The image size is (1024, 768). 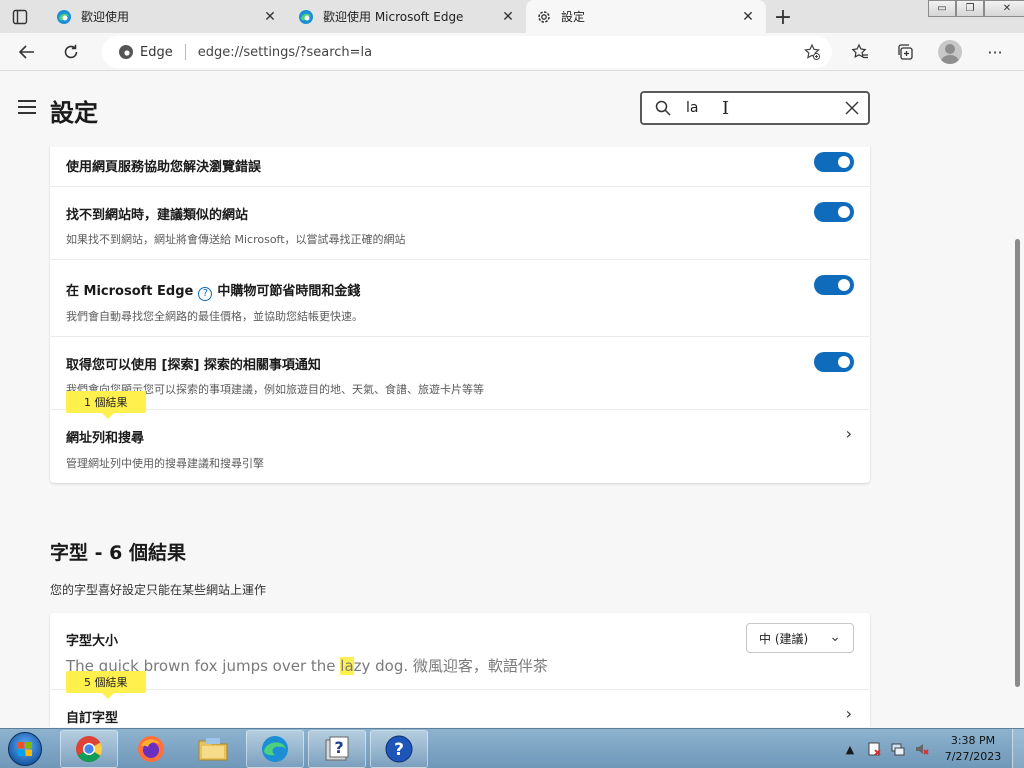 I want to click on setting-title-part: 中購物可節省時間和金錢, so click(x=289, y=291).